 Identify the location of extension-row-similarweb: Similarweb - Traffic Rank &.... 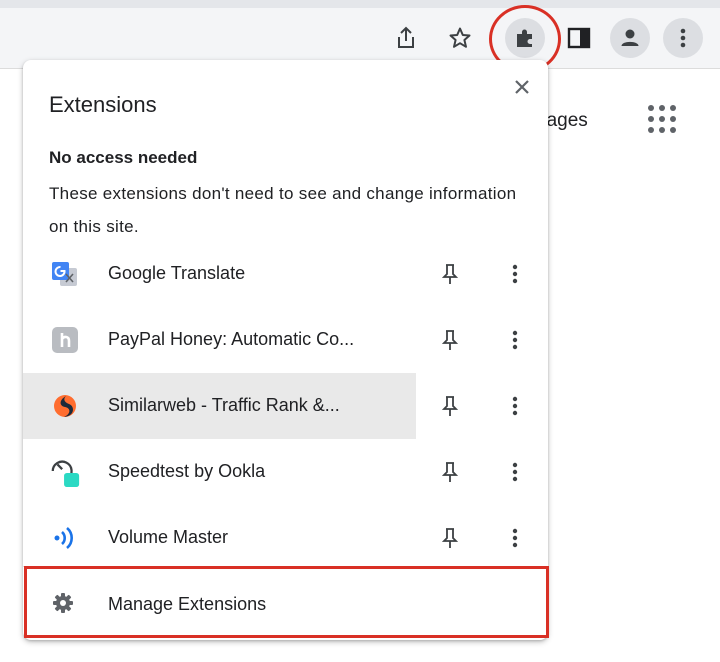
(285, 406).